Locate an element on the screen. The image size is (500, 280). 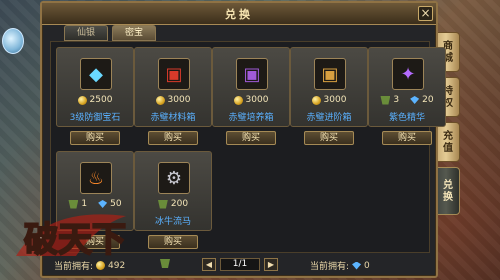
owned-left: 当前拥有: 492 is located at coordinates (90, 266).